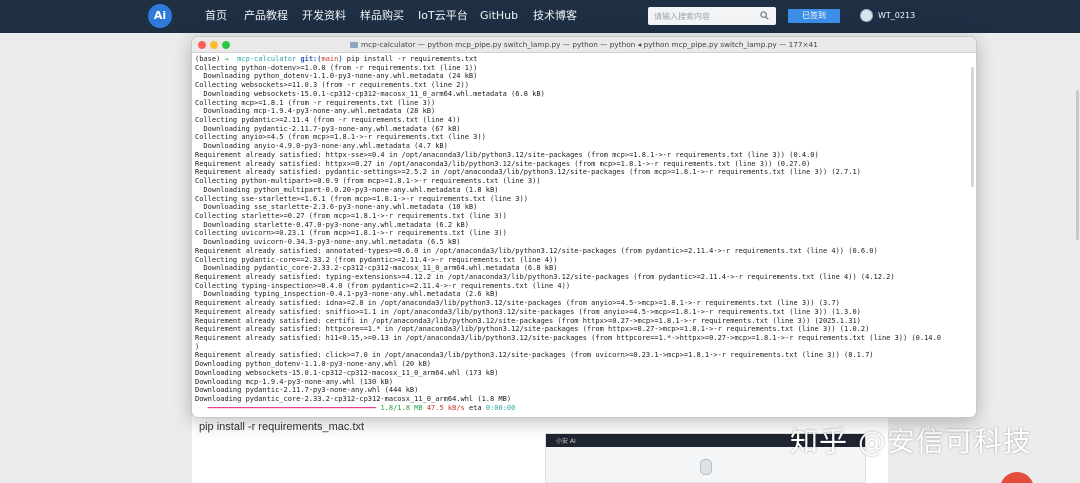  I want to click on nav-home: 首页, so click(216, 16).